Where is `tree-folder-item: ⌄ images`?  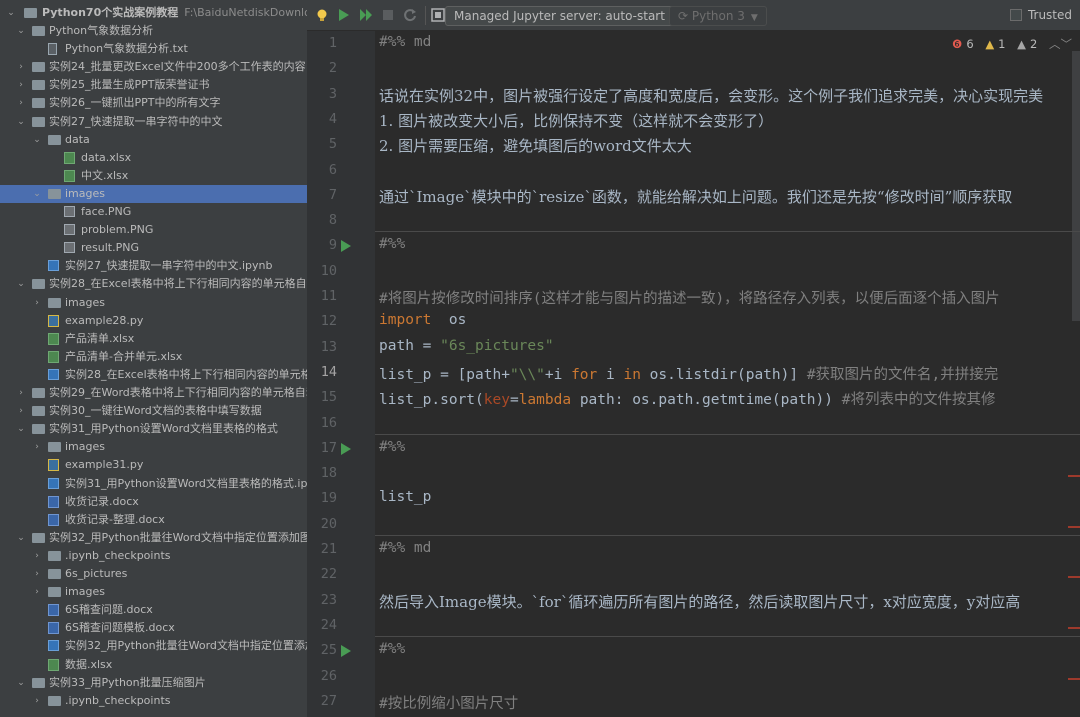 tree-folder-item: ⌄ images is located at coordinates (153, 193).